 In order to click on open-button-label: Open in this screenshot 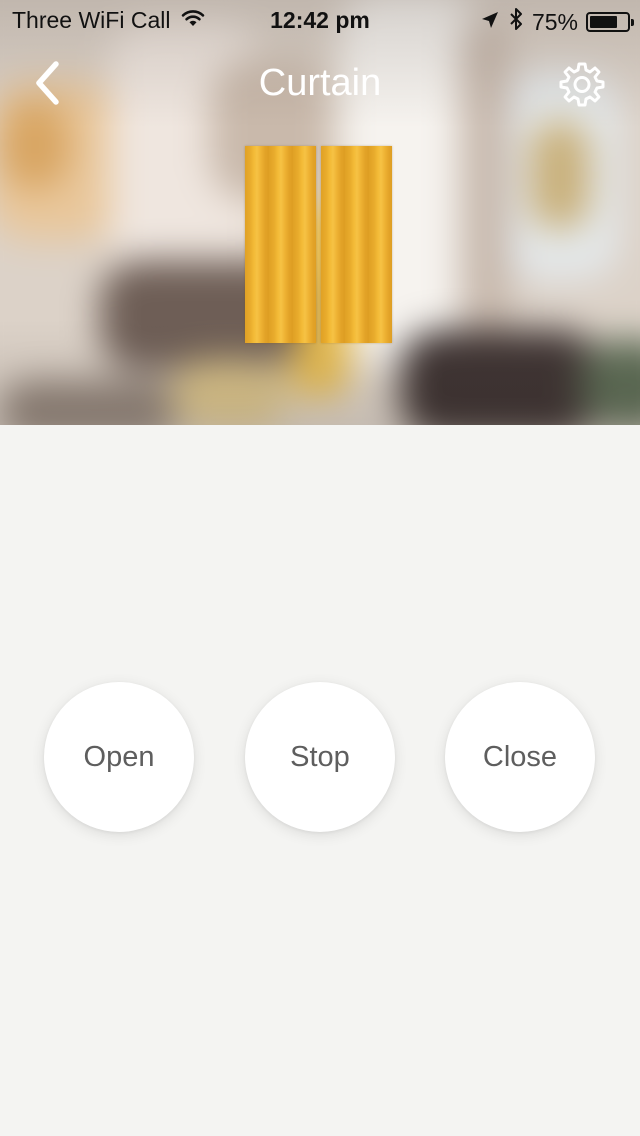, I will do `click(119, 756)`.